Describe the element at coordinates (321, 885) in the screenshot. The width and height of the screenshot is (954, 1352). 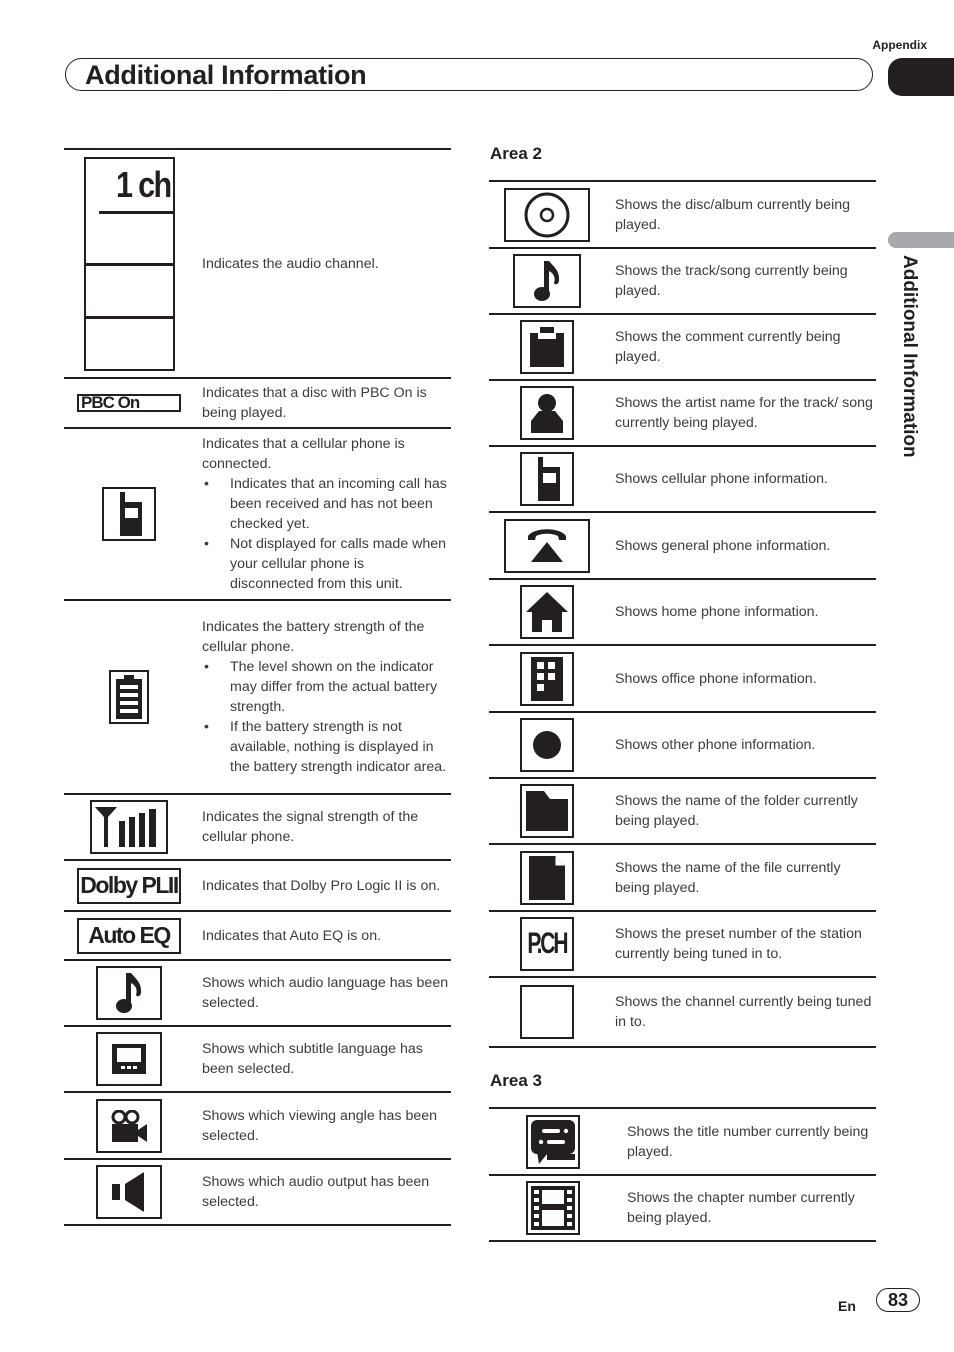
I see `row-description: Indicates that Dolby Pro Logic II is on.` at that location.